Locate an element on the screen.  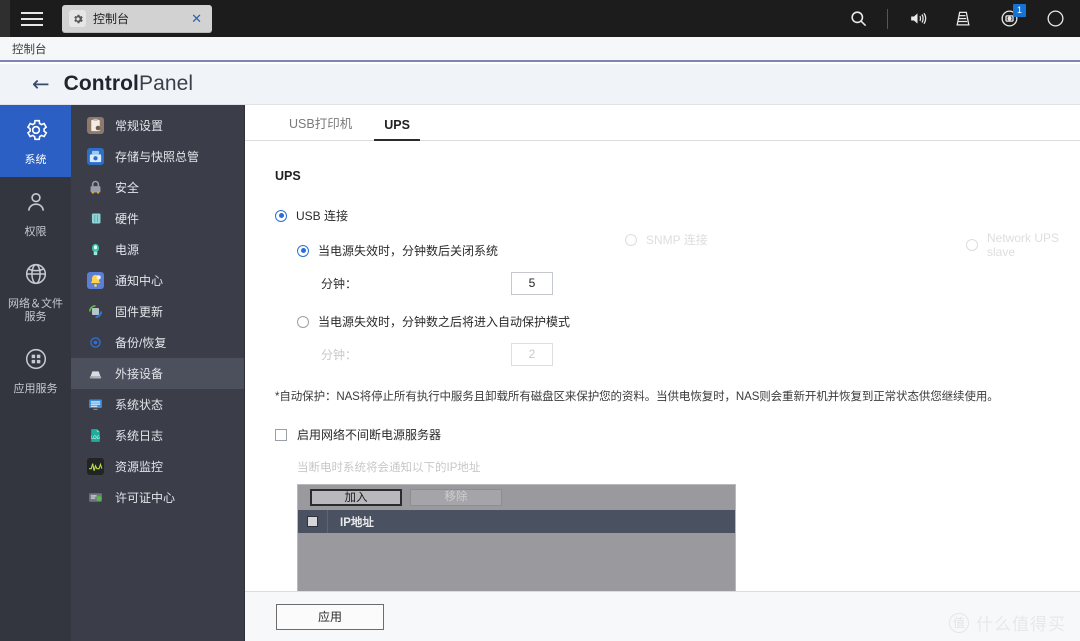
submenu-item-firmware-update: 固件更新 is located at coordinates (157, 311).